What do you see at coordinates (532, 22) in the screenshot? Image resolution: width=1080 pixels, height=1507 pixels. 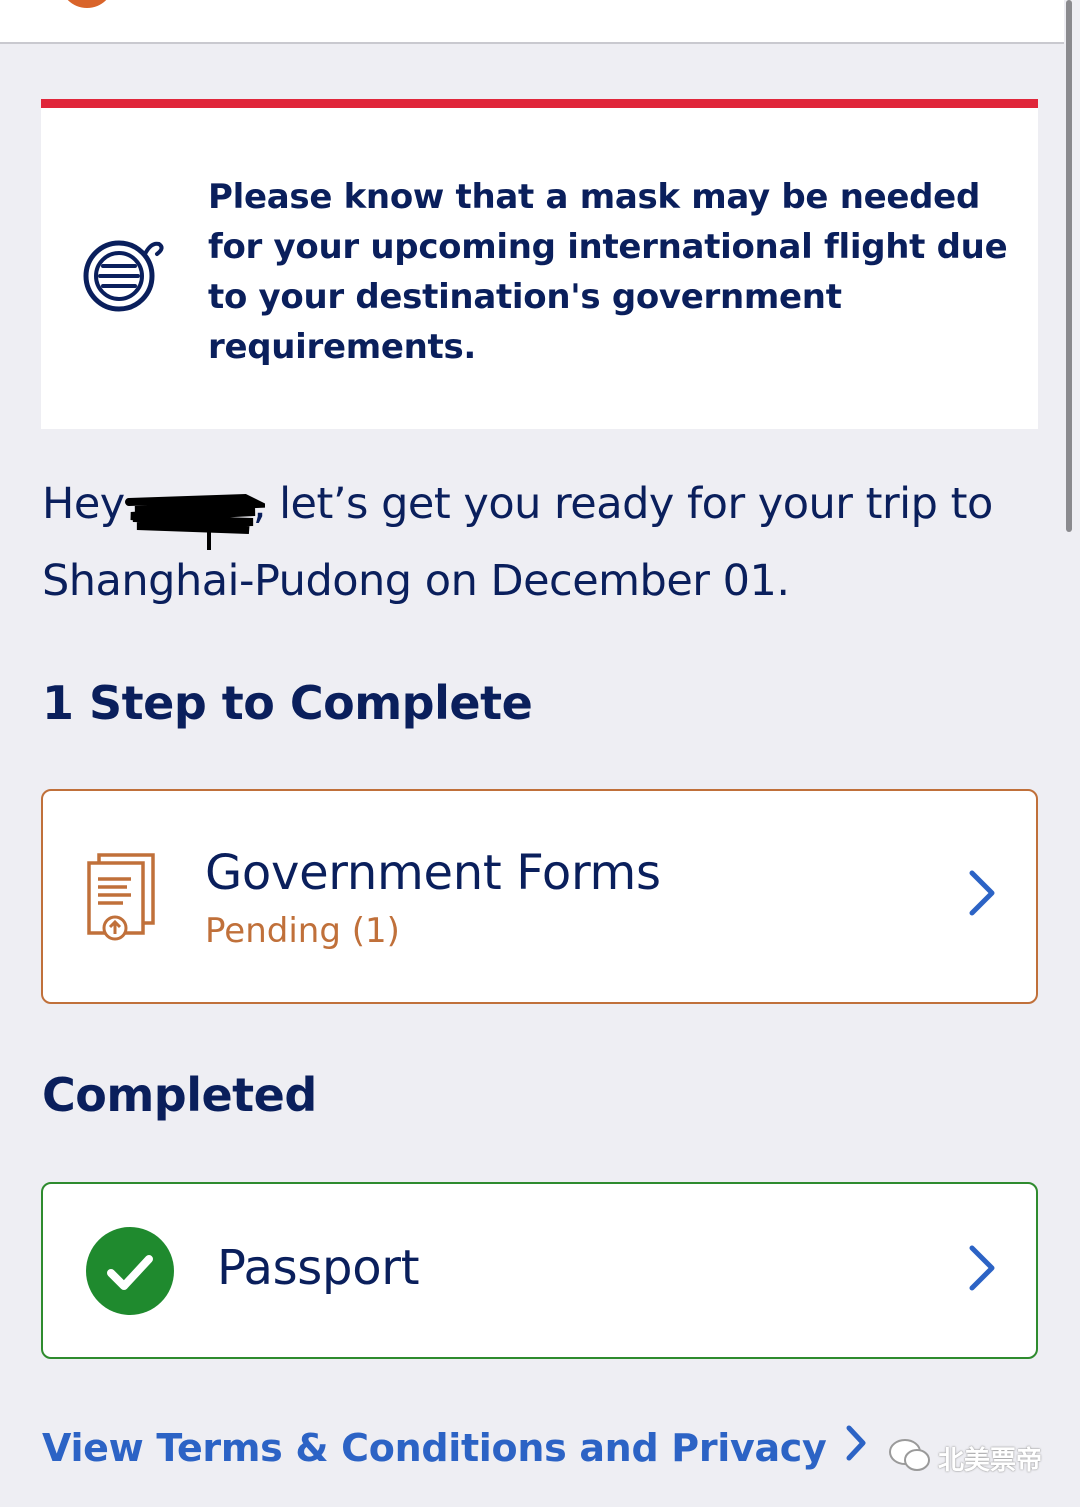 I see `top-bar` at bounding box center [532, 22].